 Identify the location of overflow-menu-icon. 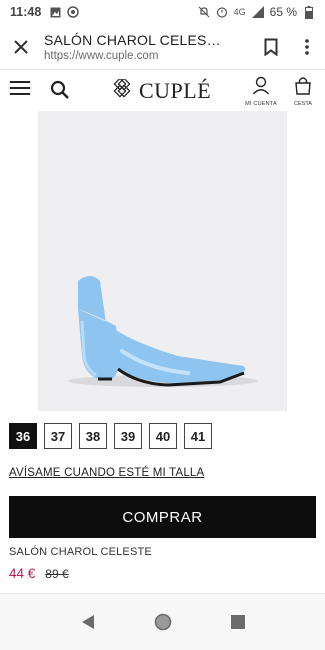
(307, 46).